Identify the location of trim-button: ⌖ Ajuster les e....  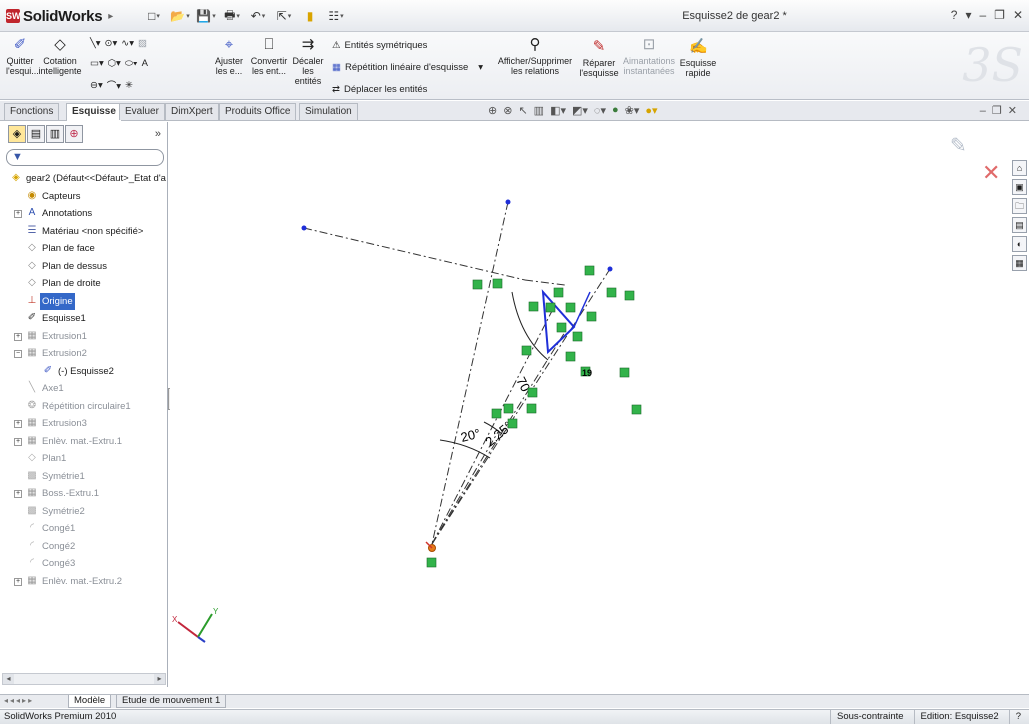
(229, 56).